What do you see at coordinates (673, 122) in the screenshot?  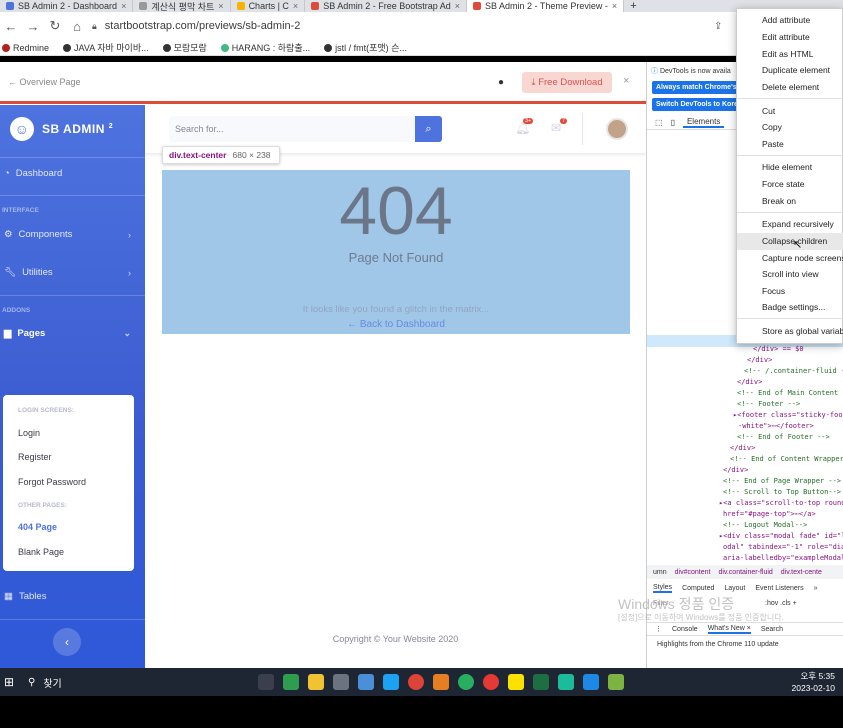 I see `device-icon: ▯` at bounding box center [673, 122].